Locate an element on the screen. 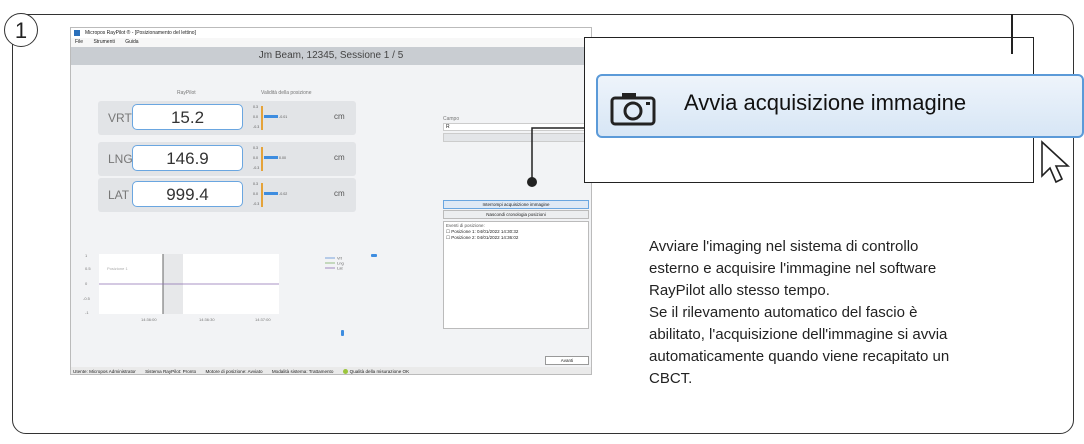 This screenshot has width=1084, height=444. position-value: 15.2 is located at coordinates (187, 117).